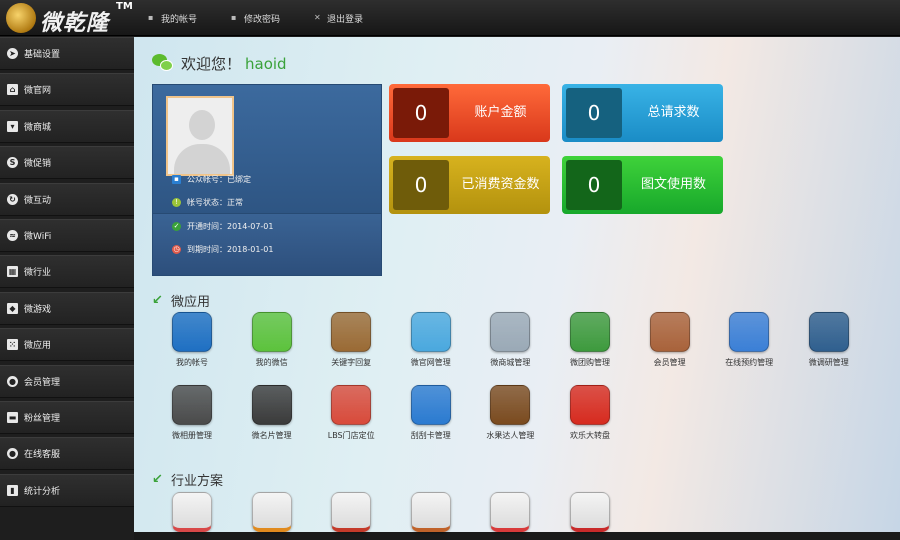 This screenshot has width=900, height=540. Describe the element at coordinates (67, 53) in the screenshot. I see `sidebar-item-basic-settings: ➤ 基础设置` at that location.